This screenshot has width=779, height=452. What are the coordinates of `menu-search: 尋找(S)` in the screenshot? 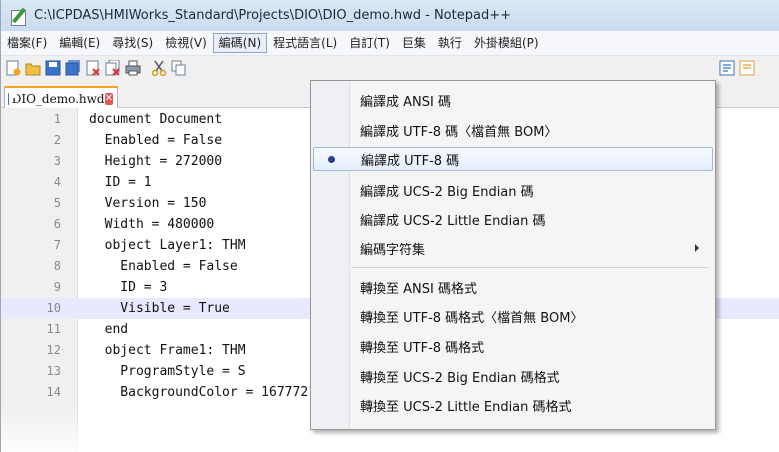 It's located at (132, 43).